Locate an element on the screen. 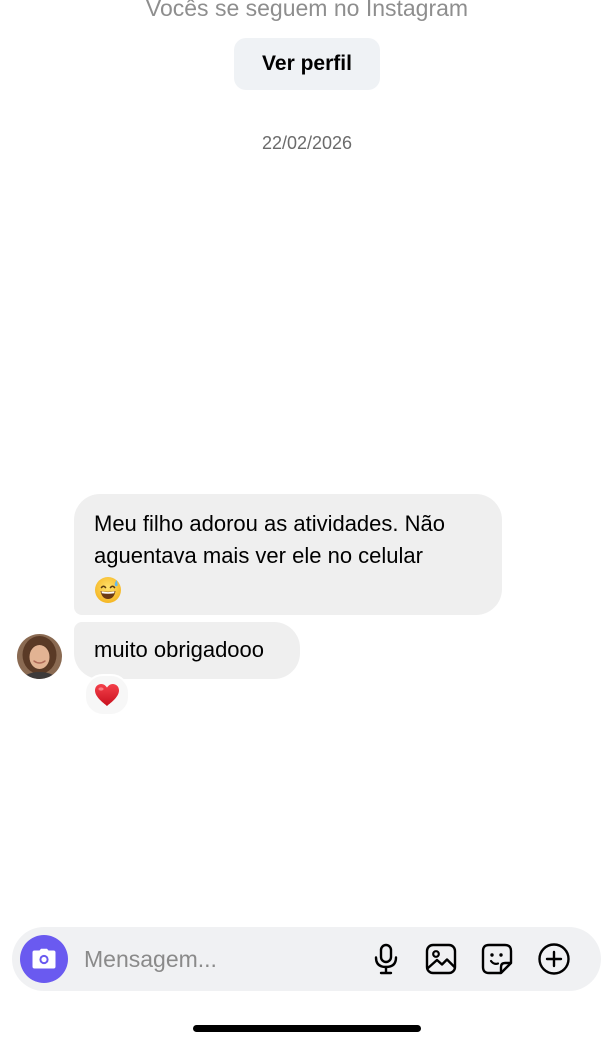 The image size is (614, 1049). message-composer is located at coordinates (306, 959).